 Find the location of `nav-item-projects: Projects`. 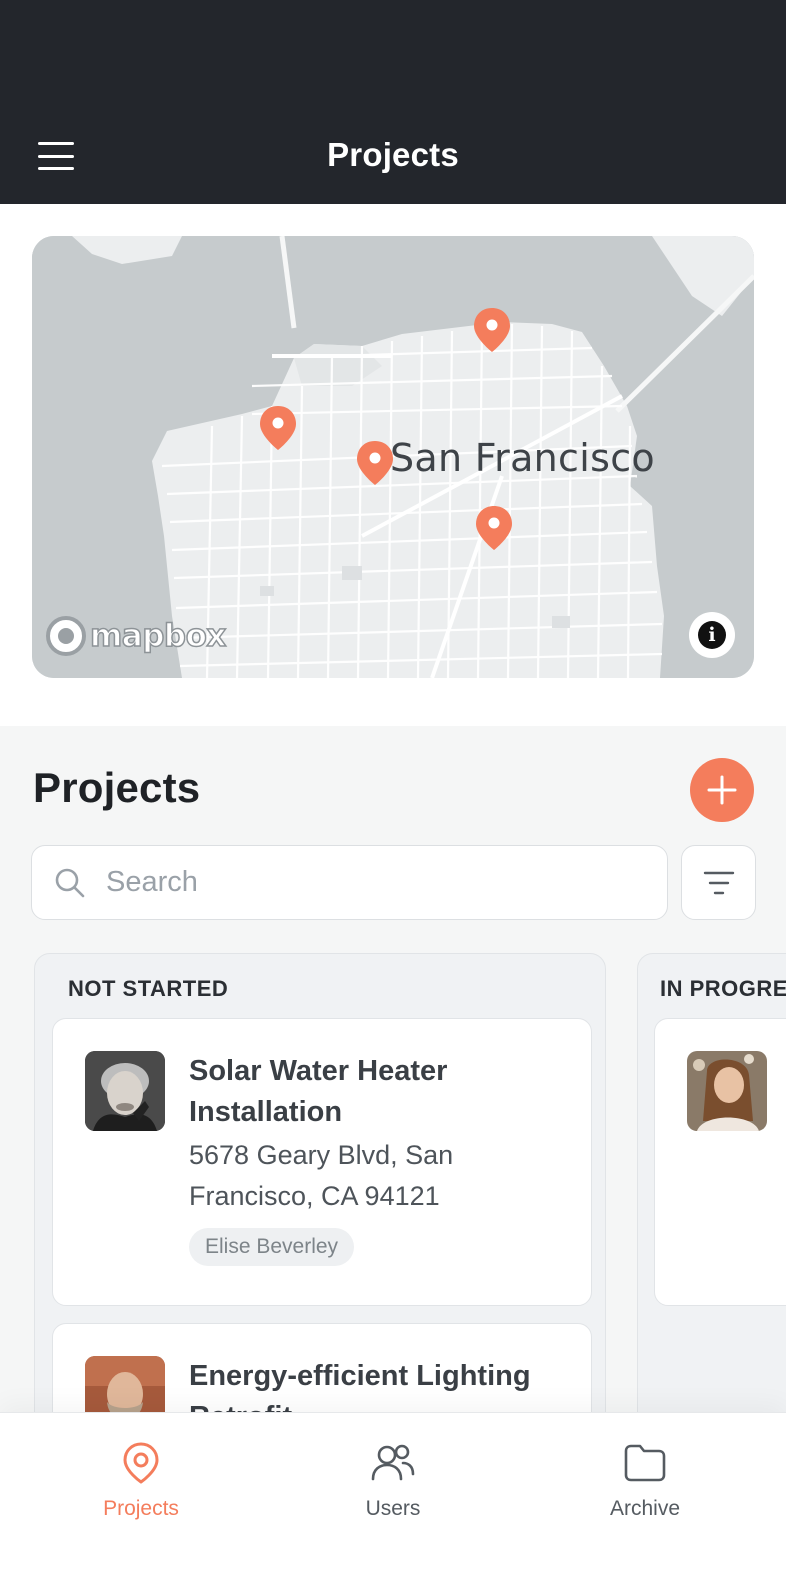

nav-item-projects: Projects is located at coordinates (141, 1481).